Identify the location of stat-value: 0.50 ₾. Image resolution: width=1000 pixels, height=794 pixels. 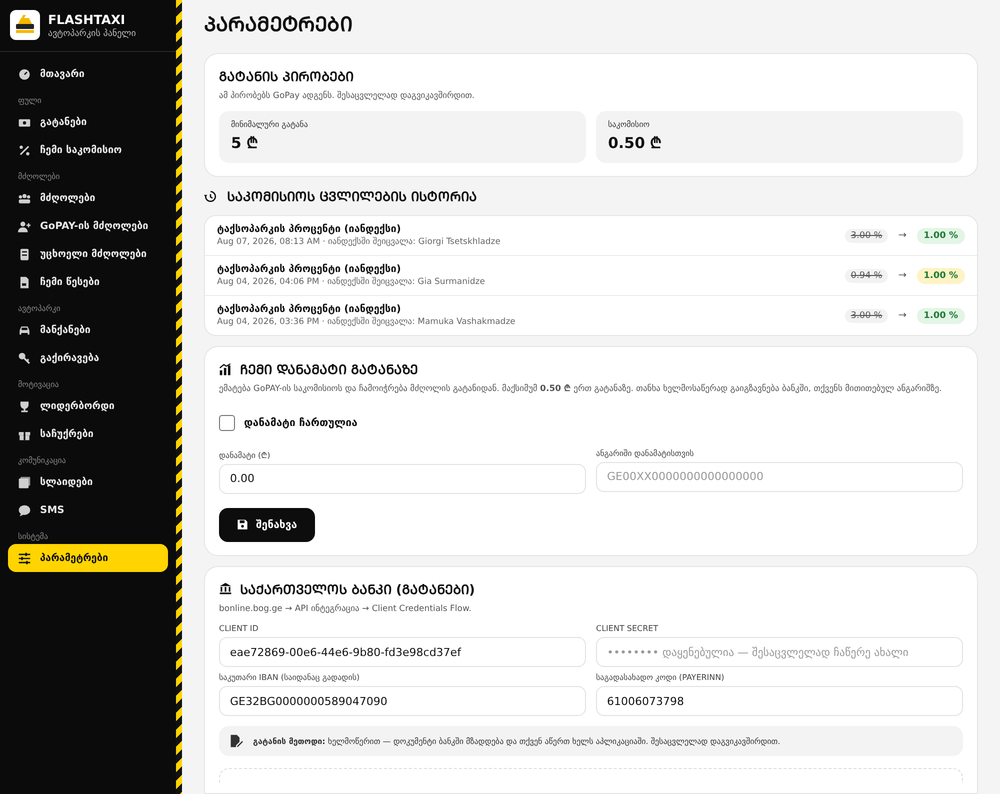
(636, 142).